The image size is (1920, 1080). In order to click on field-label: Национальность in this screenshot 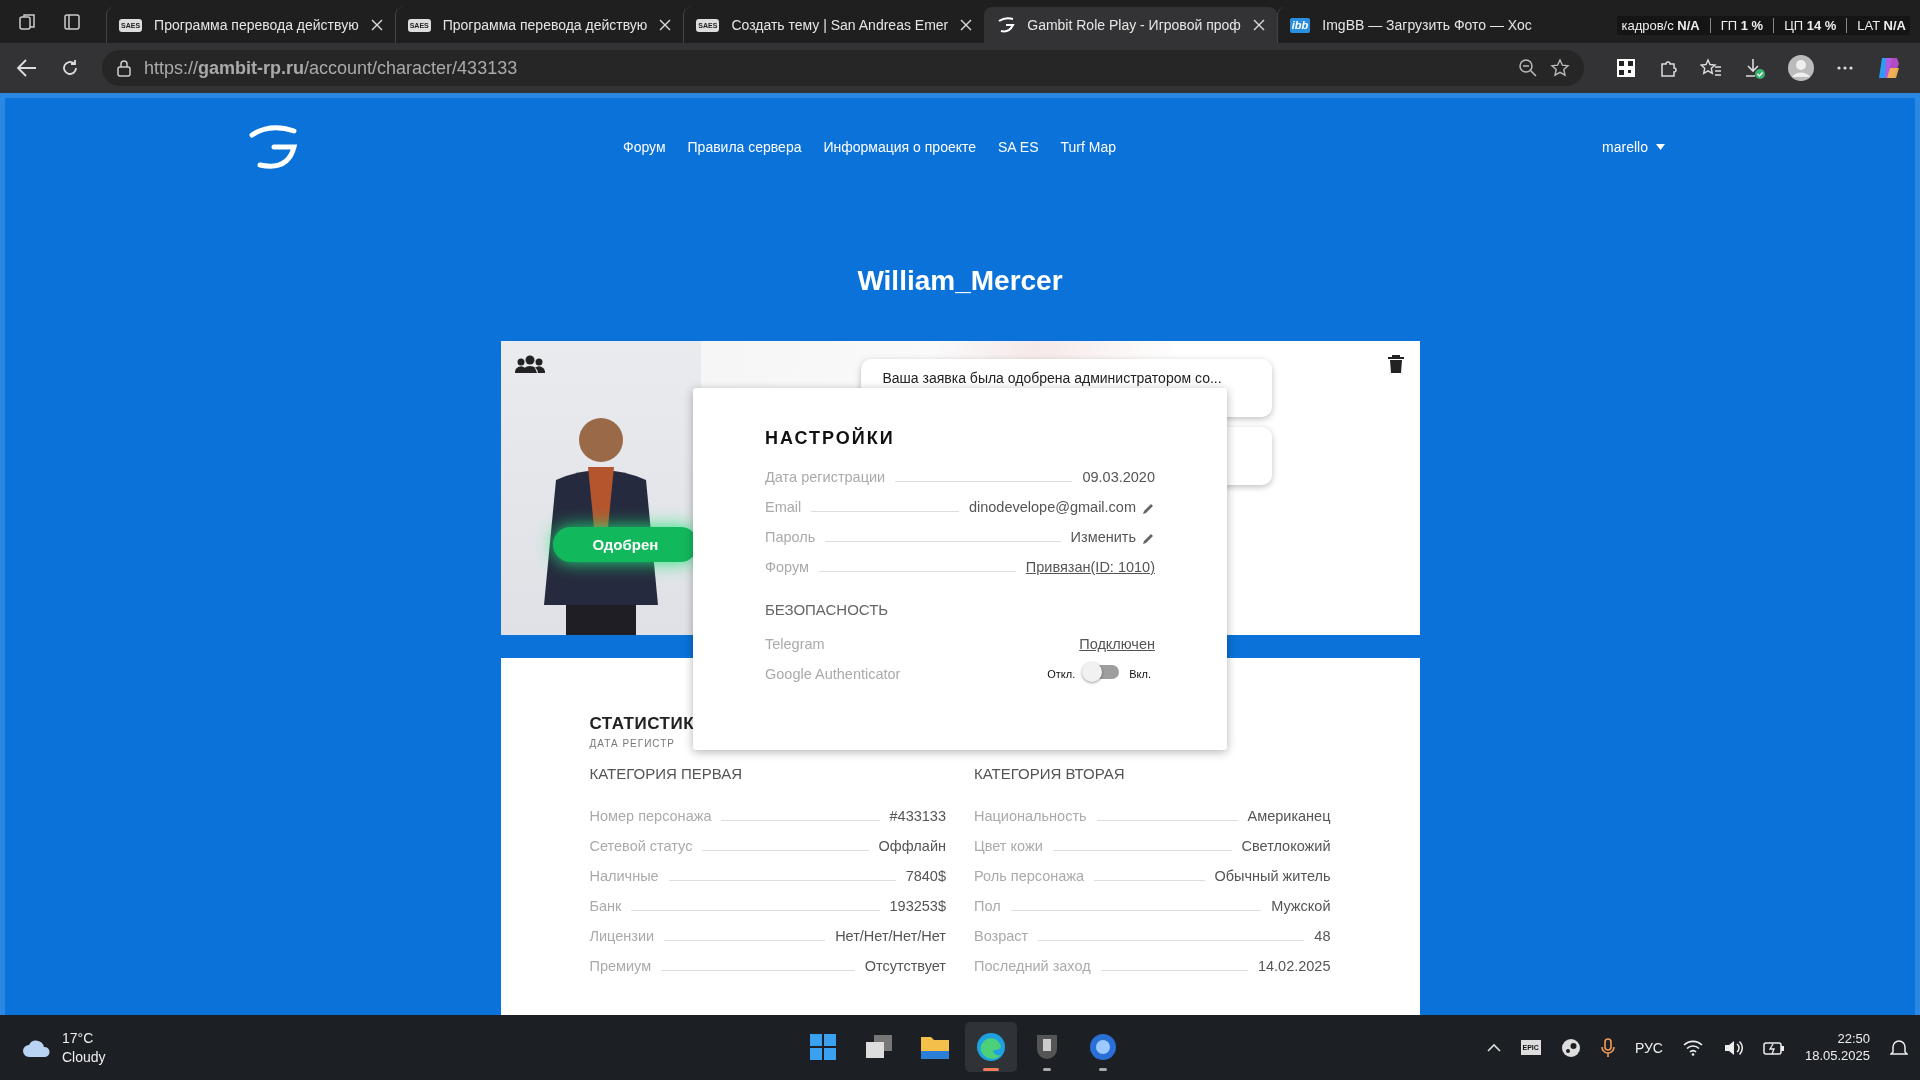, I will do `click(1030, 816)`.